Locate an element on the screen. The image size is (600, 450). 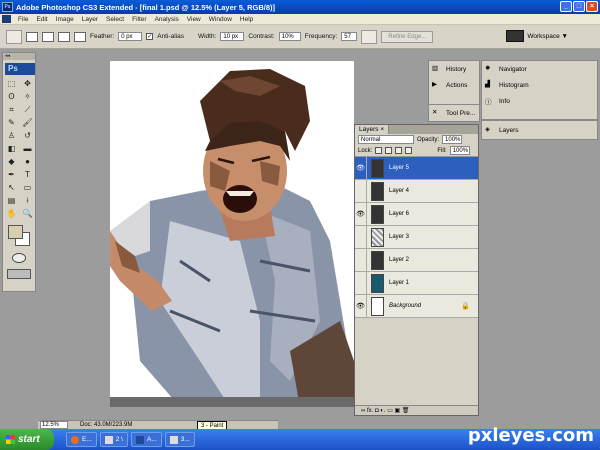
history-icon: ▥ is located at coordinates (435, 68).